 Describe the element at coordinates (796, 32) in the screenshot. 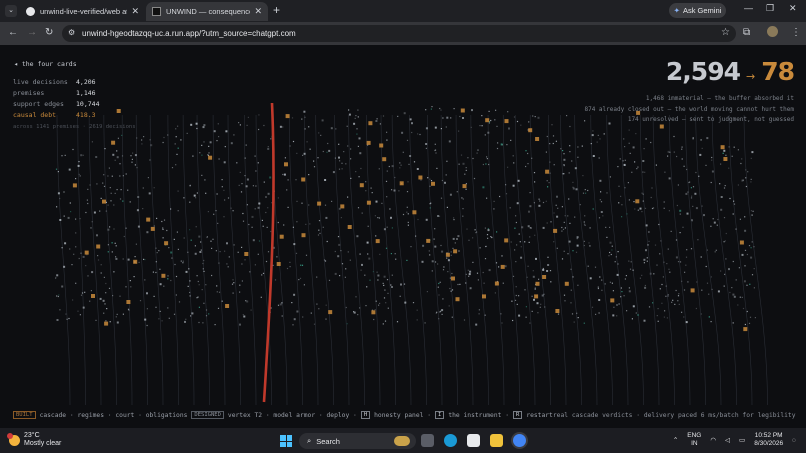

I see `menu-kebab-icon: ⋮` at that location.